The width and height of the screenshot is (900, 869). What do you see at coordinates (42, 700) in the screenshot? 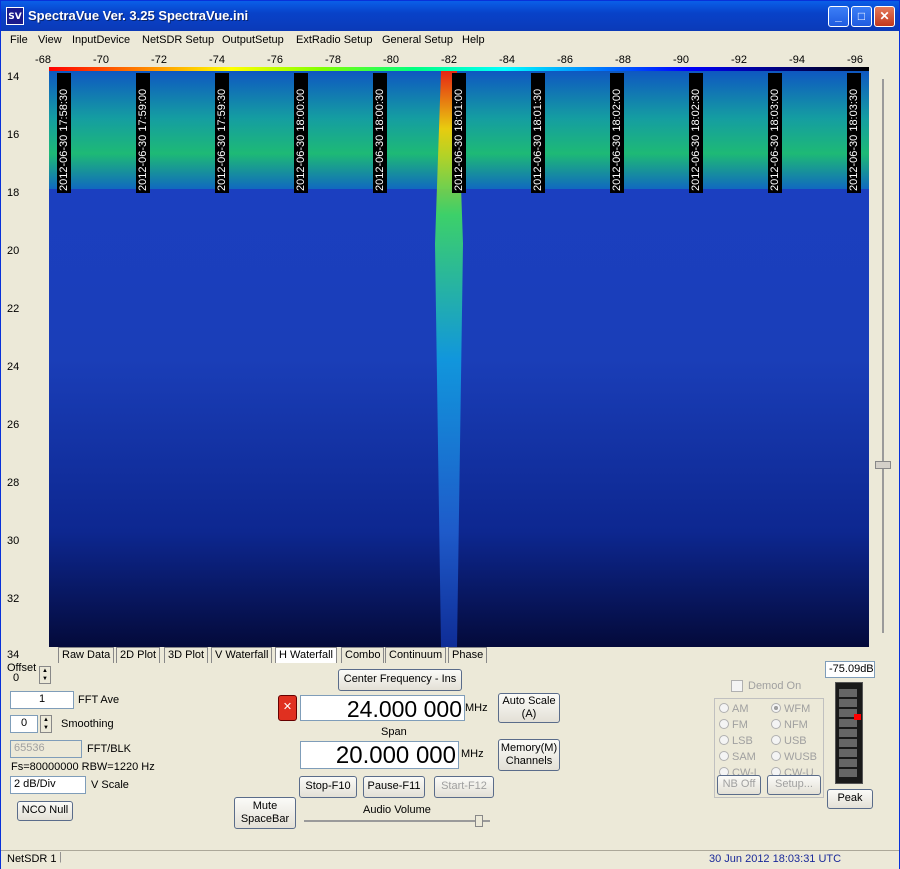
I see `fft-ave-input: 1` at bounding box center [42, 700].